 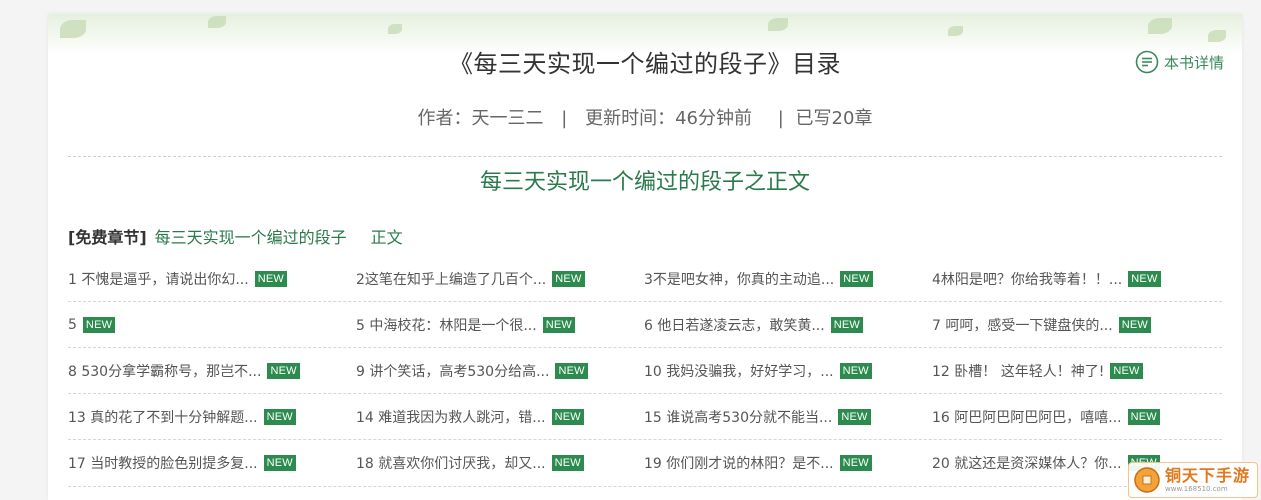 I want to click on chapter-item: 8 530分拿学霸称号，那岂不... NEW, so click(x=212, y=371).